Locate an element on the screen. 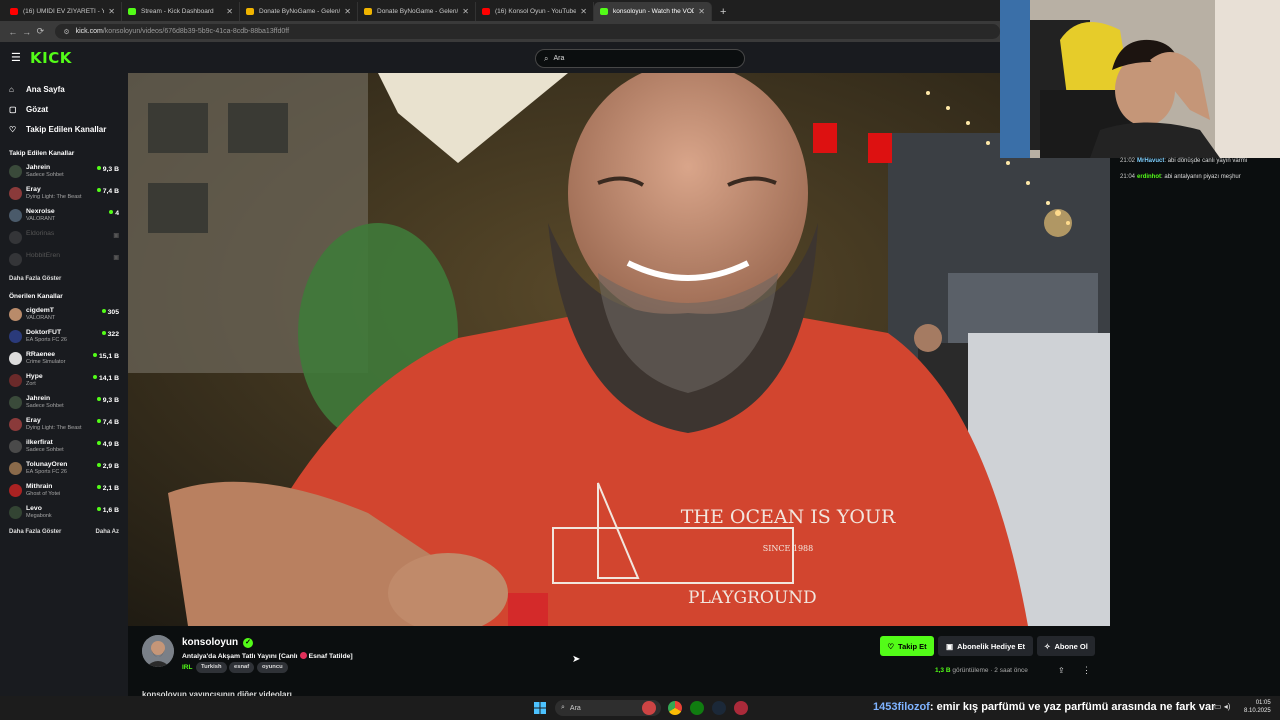 The height and width of the screenshot is (720, 1280). search-input: ⌕ Ara is located at coordinates (640, 58).